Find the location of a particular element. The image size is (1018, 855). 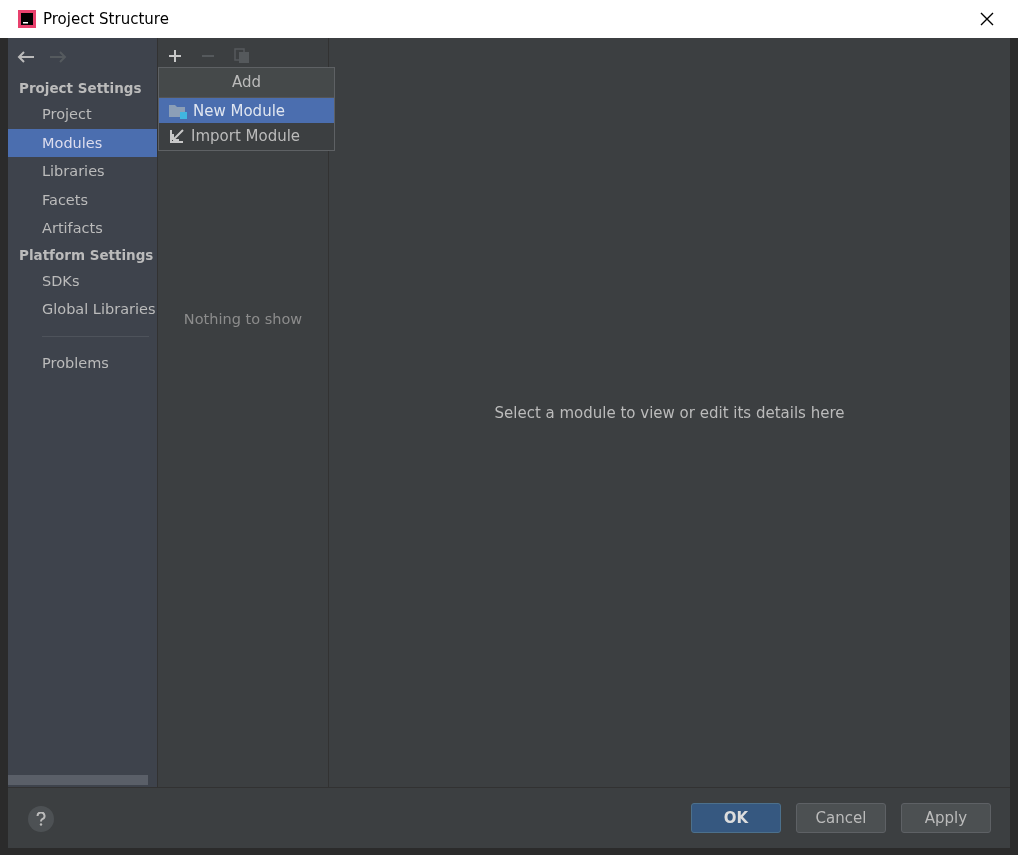

menu-item: Import Module is located at coordinates (246, 135).